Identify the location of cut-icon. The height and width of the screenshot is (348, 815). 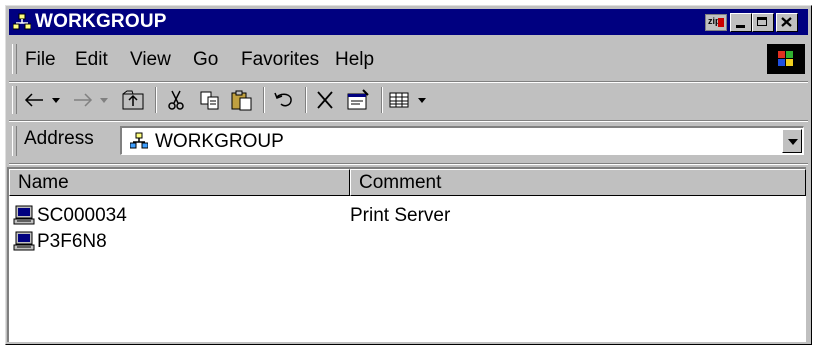
(176, 100).